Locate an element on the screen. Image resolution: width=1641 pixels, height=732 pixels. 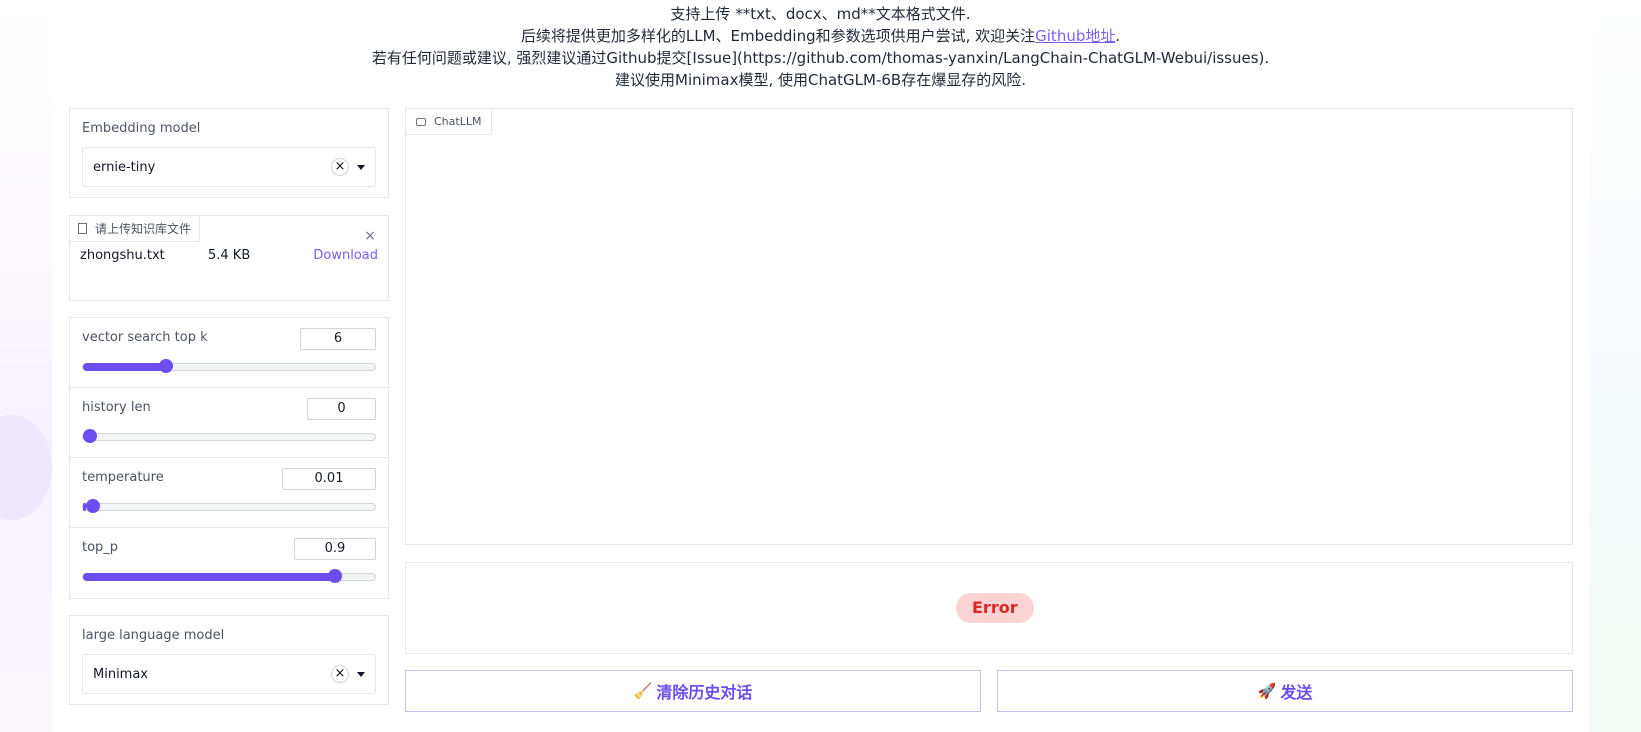
embedding-model-select: ernie-tiny × is located at coordinates (229, 167).